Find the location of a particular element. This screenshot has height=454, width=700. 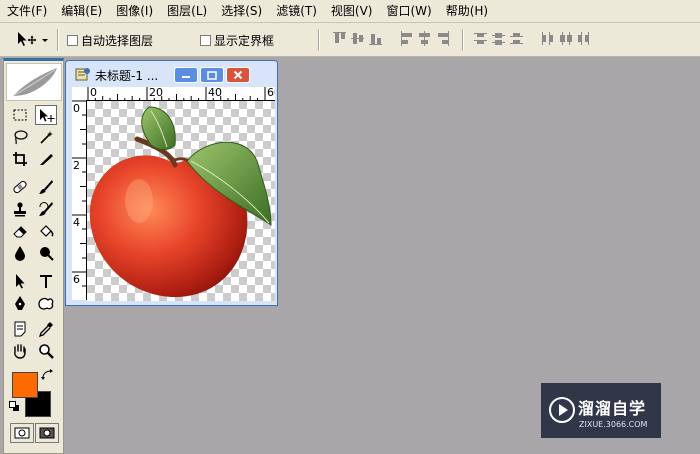

menu-window: 窗口(W) is located at coordinates (408, 11).